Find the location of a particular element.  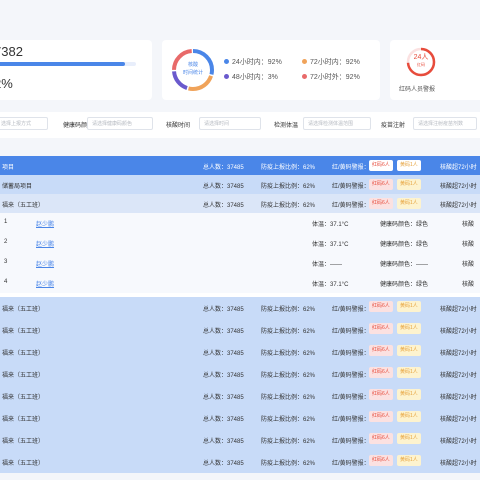

temperature-value: 体温：—— is located at coordinates (327, 265).